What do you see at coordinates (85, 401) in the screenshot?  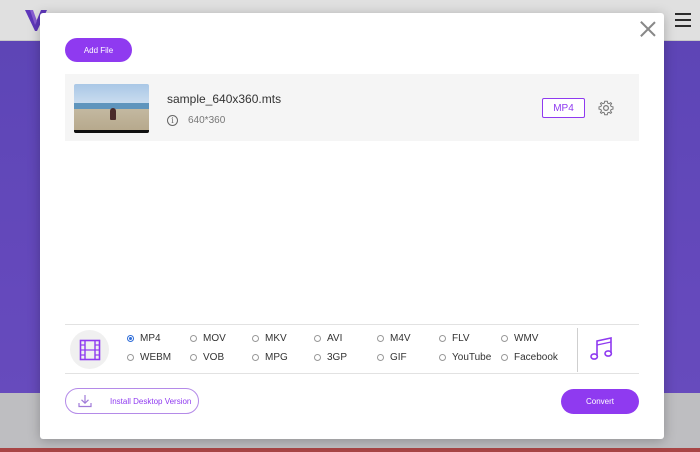 I see `download-icon` at bounding box center [85, 401].